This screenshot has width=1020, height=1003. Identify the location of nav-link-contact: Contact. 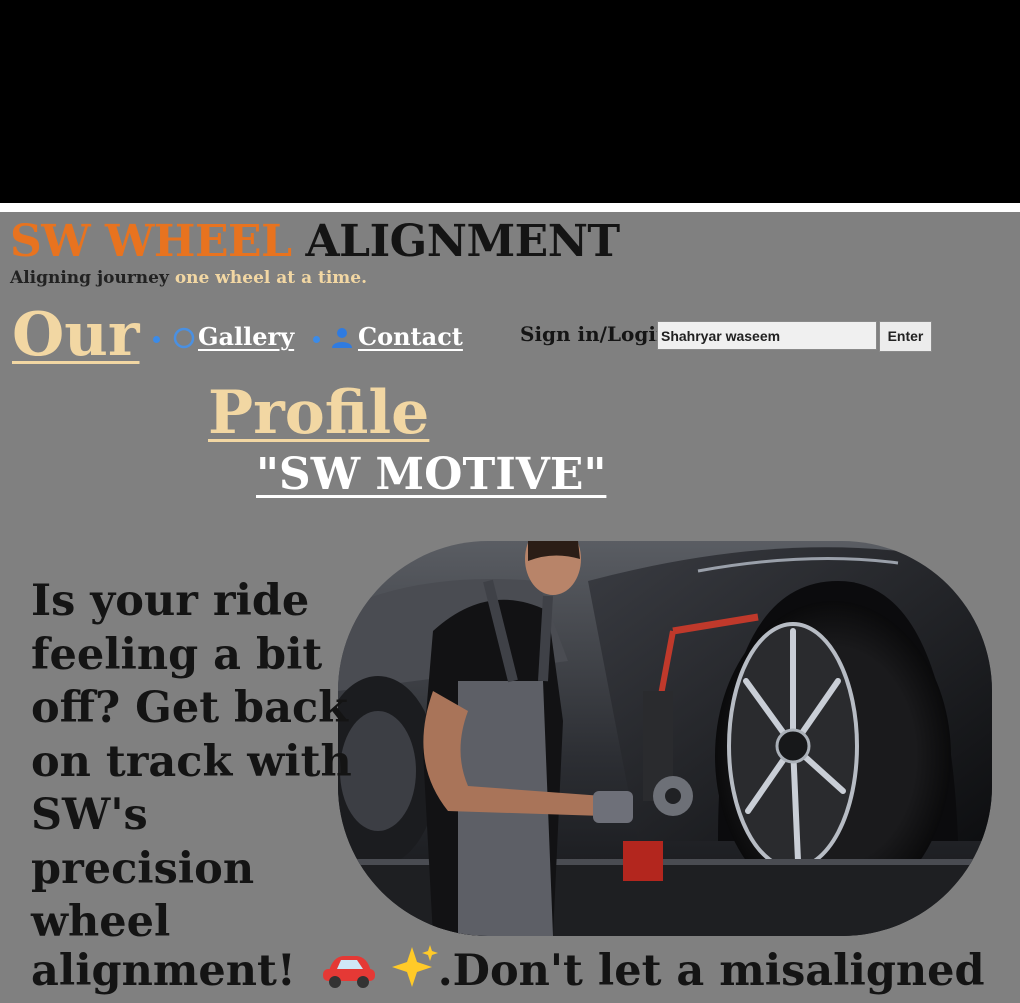
(410, 336).